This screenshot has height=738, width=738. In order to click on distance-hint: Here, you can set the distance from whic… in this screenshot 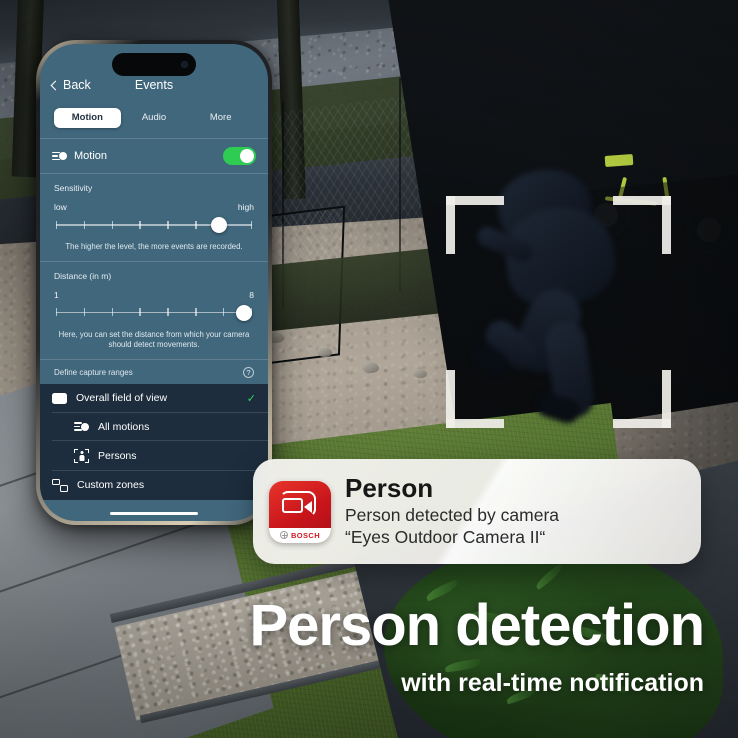, I will do `click(154, 339)`.